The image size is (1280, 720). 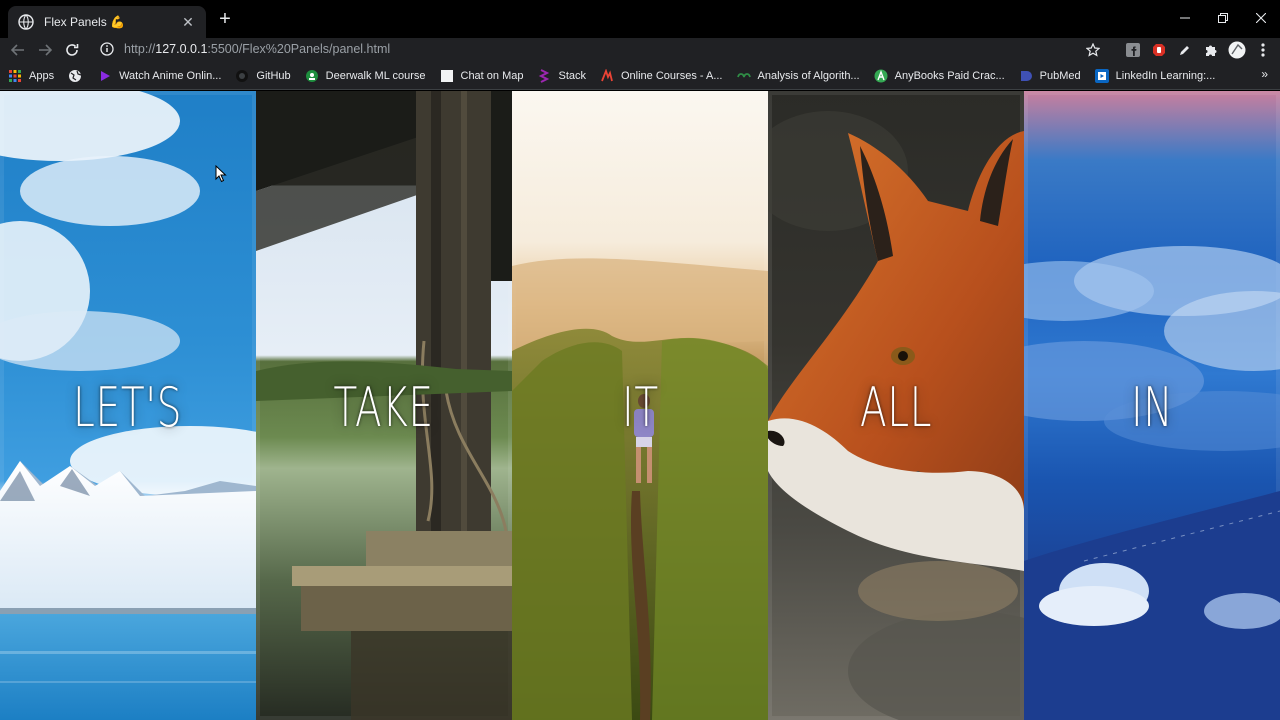 What do you see at coordinates (84, 22) in the screenshot?
I see `tab-title: Flex Panels 💪` at bounding box center [84, 22].